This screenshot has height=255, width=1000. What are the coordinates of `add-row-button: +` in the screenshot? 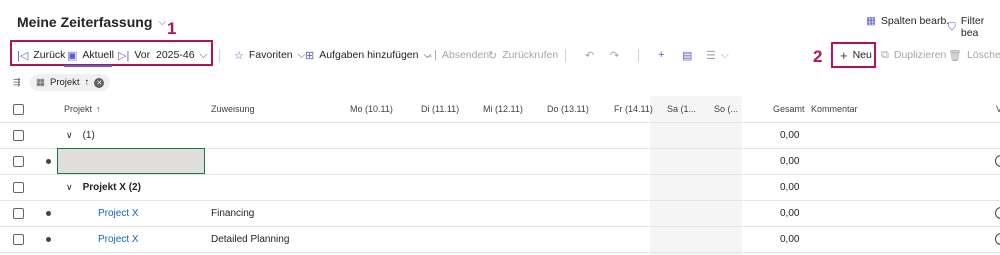 It's located at (661, 55).